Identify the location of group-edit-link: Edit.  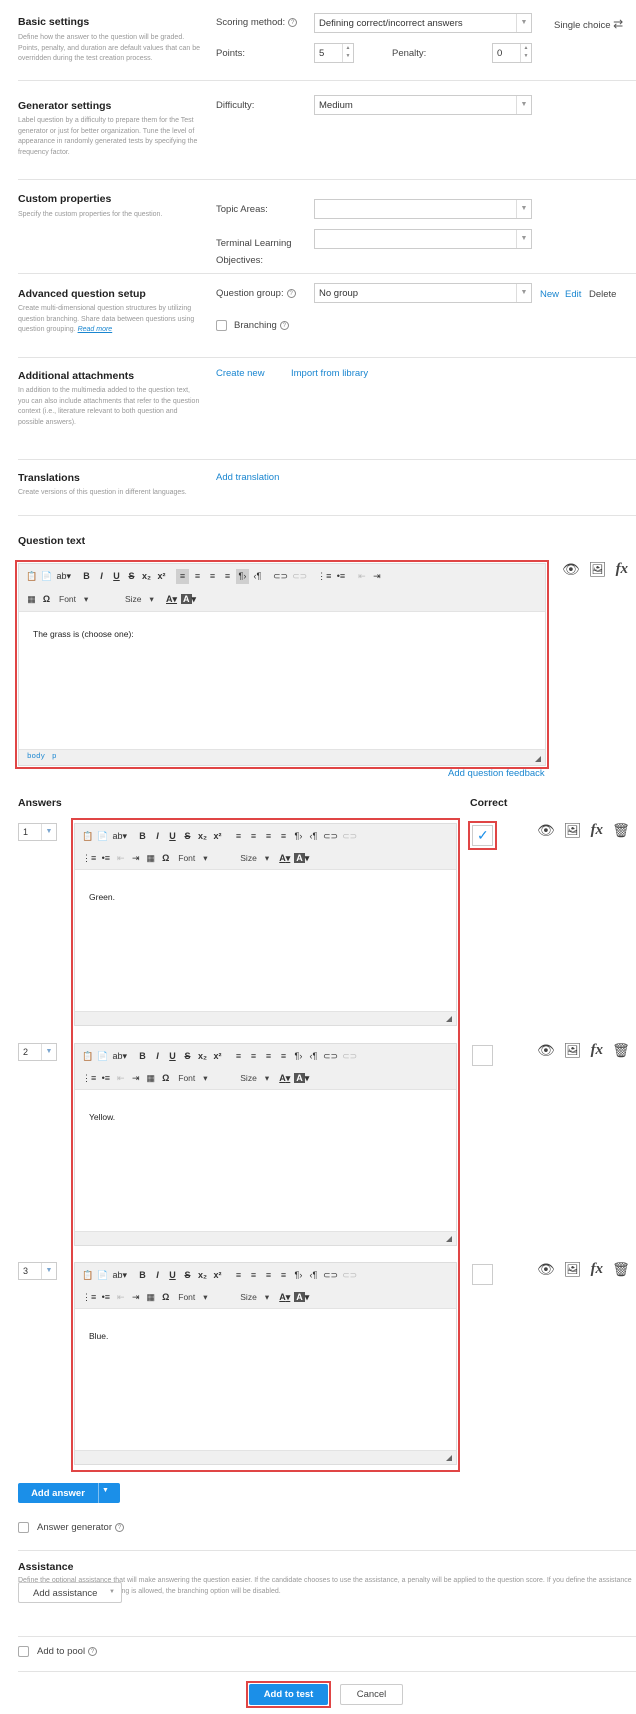
(573, 294).